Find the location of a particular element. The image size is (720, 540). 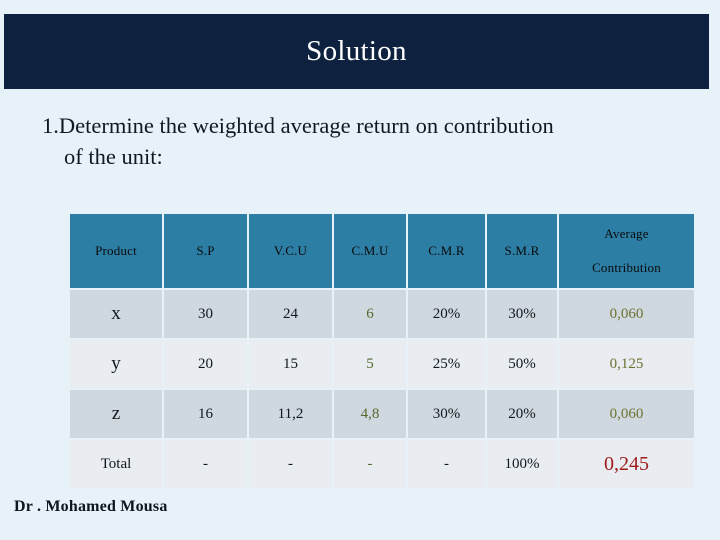

table-row-total: Total - - - - 100% 0,245 is located at coordinates (382, 464).